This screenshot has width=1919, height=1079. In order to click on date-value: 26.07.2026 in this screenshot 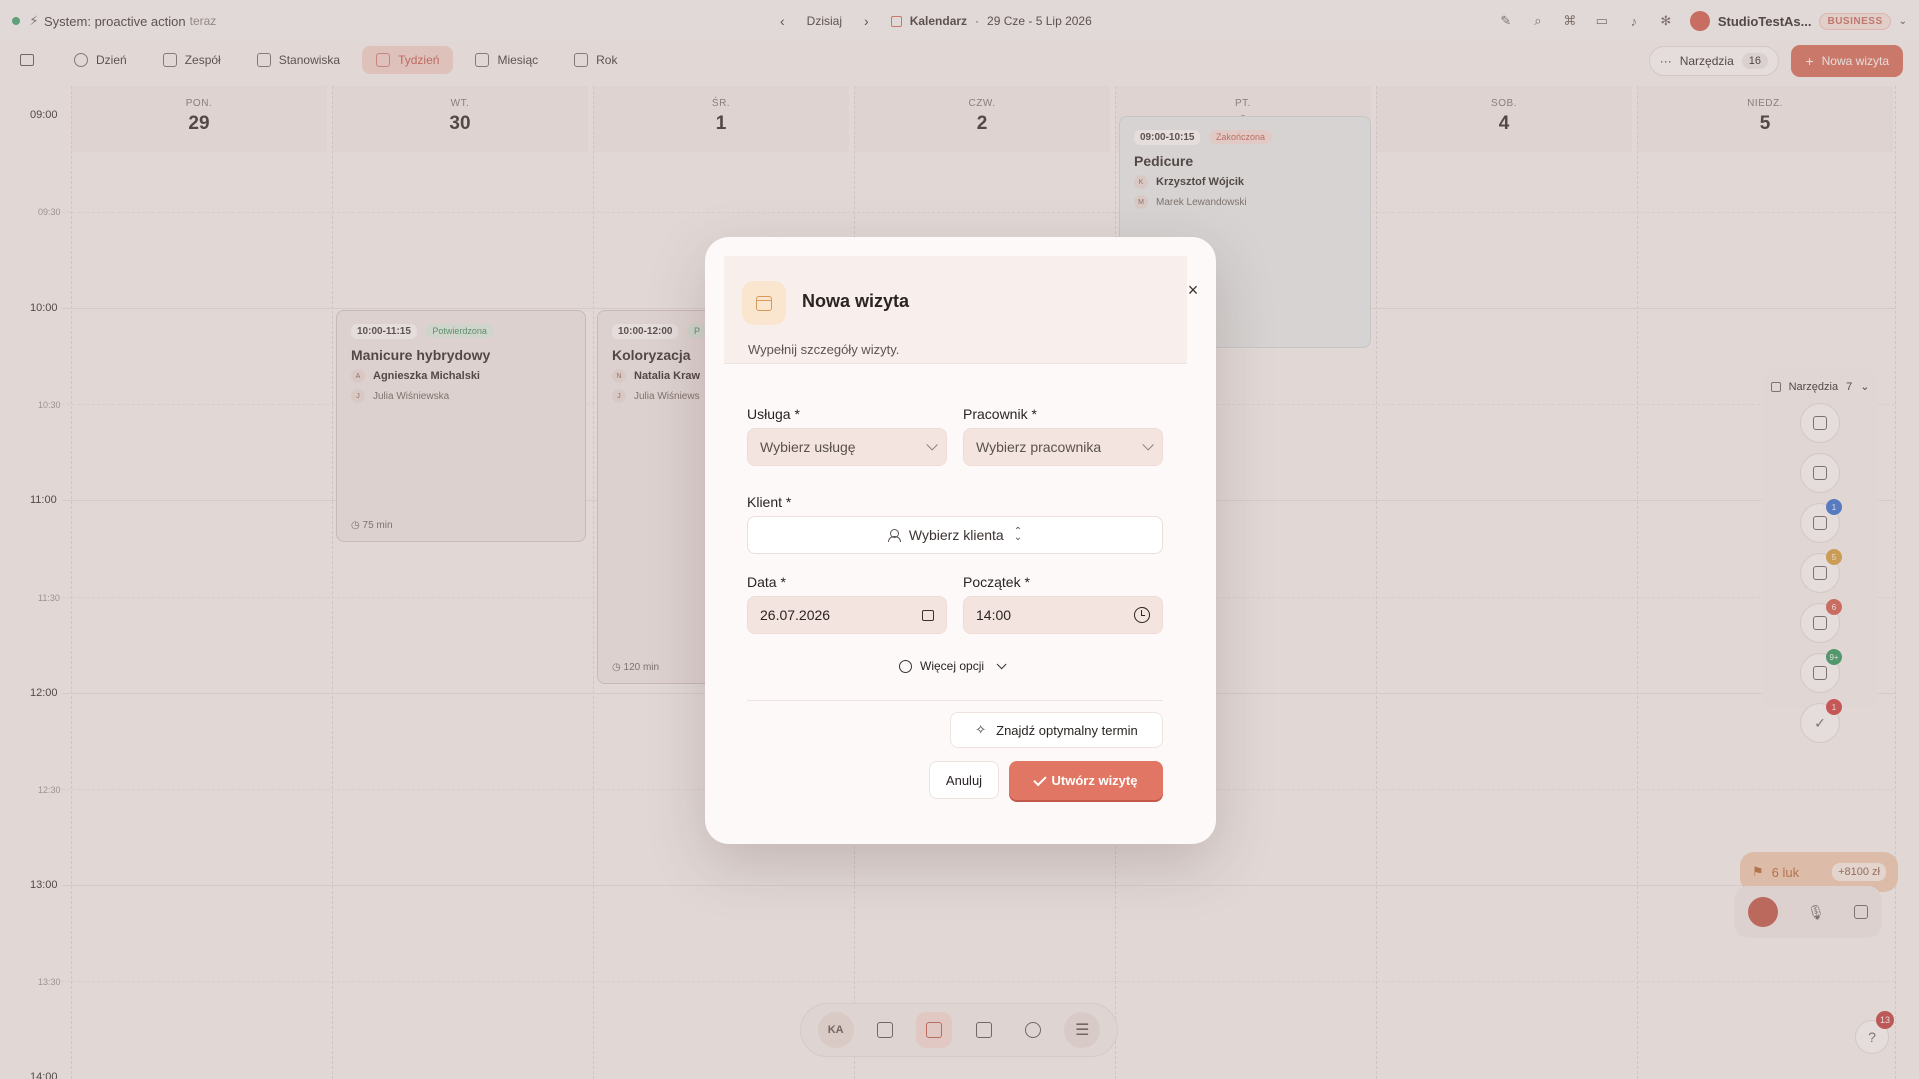, I will do `click(795, 615)`.